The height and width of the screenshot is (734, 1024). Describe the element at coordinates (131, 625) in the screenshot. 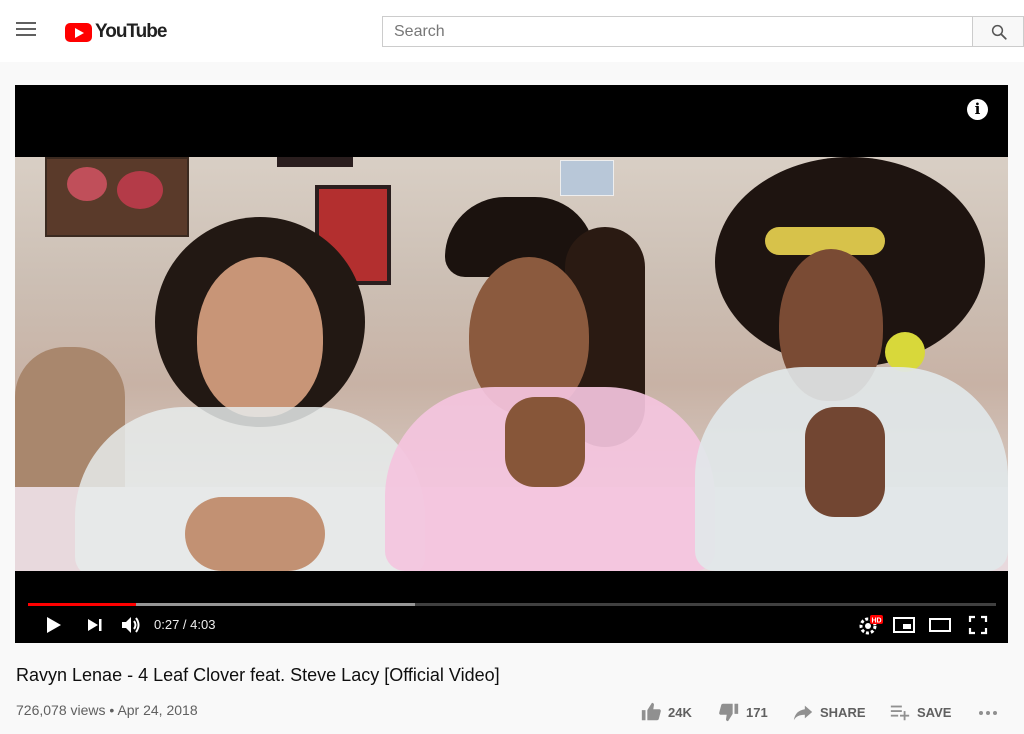

I see `volume-icon` at that location.